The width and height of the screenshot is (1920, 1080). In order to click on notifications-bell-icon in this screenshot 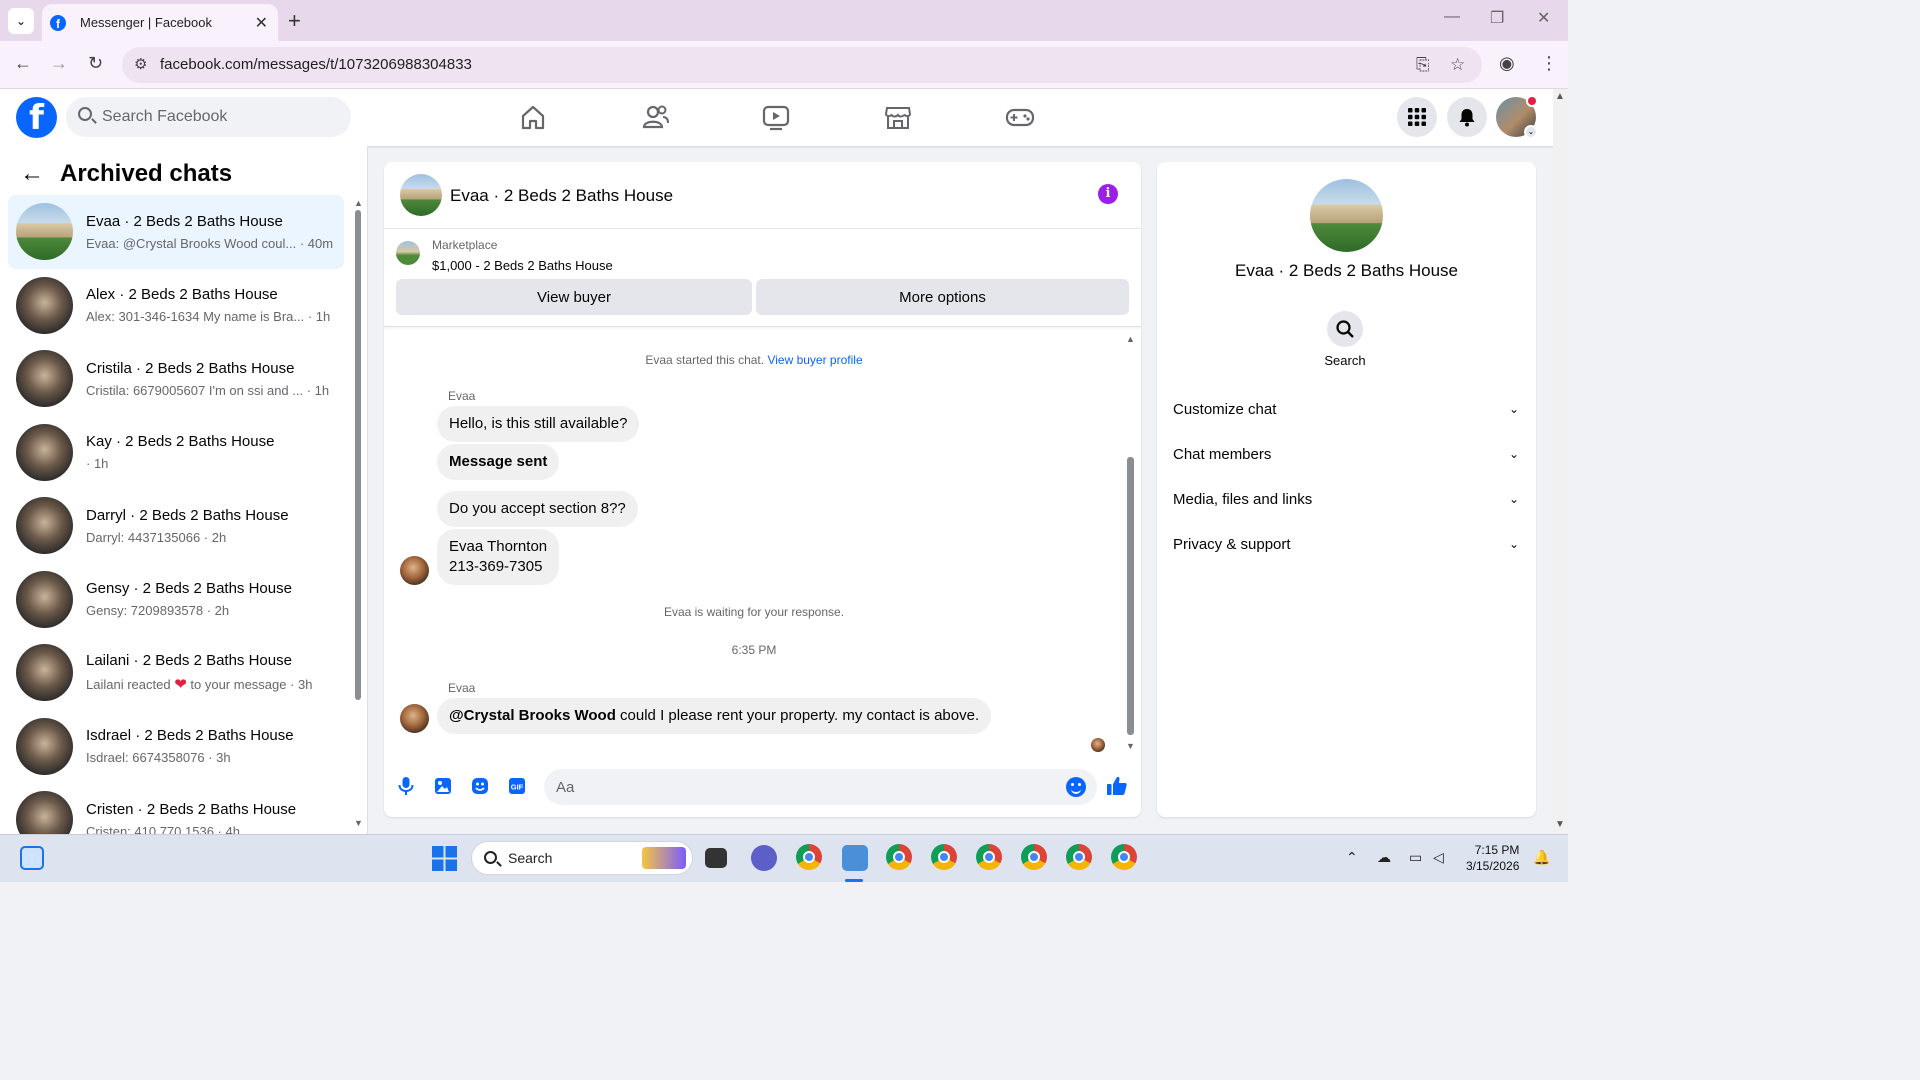, I will do `click(1467, 117)`.